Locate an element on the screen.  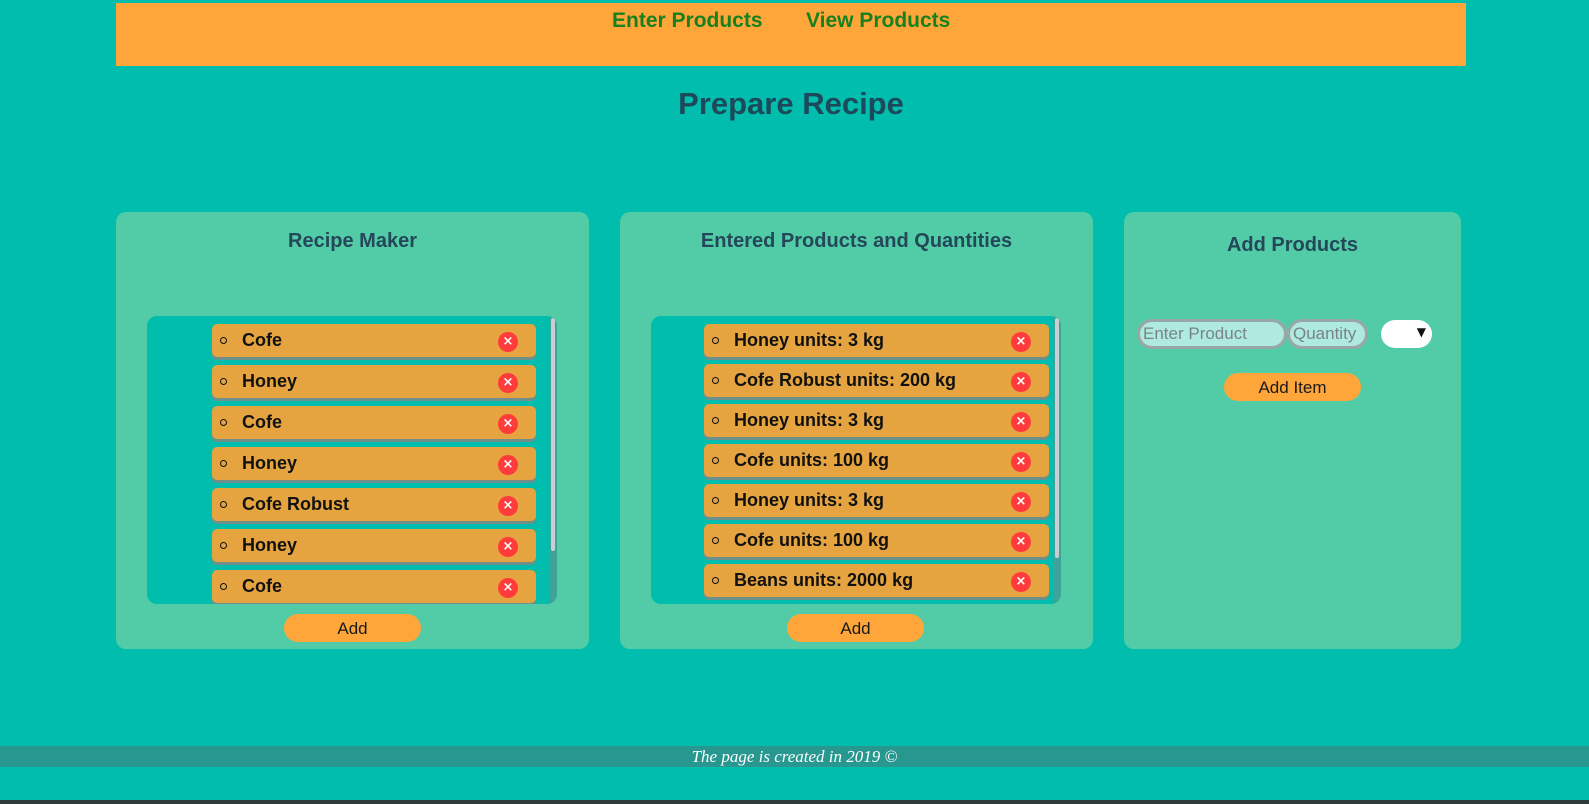
product-name-input is located at coordinates (1212, 334).